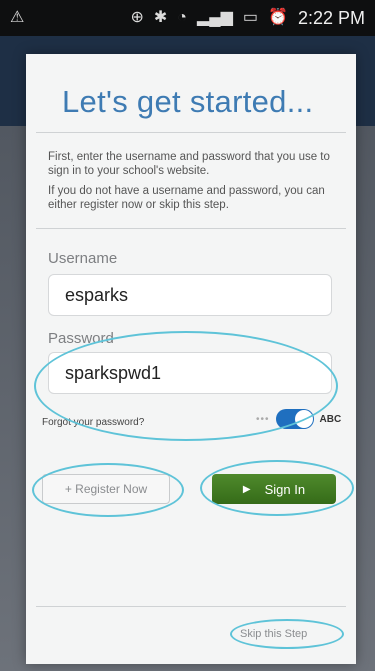 This screenshot has width=375, height=671. I want to click on annotation-ellipse-skip, so click(287, 634).